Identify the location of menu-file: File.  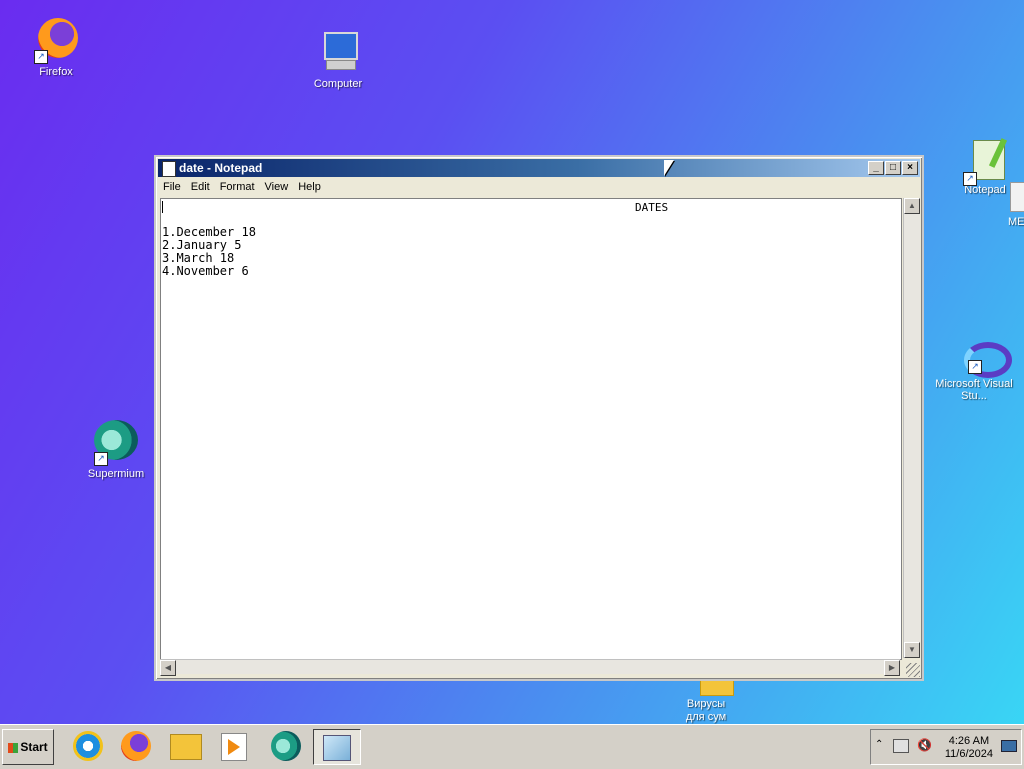
(172, 187).